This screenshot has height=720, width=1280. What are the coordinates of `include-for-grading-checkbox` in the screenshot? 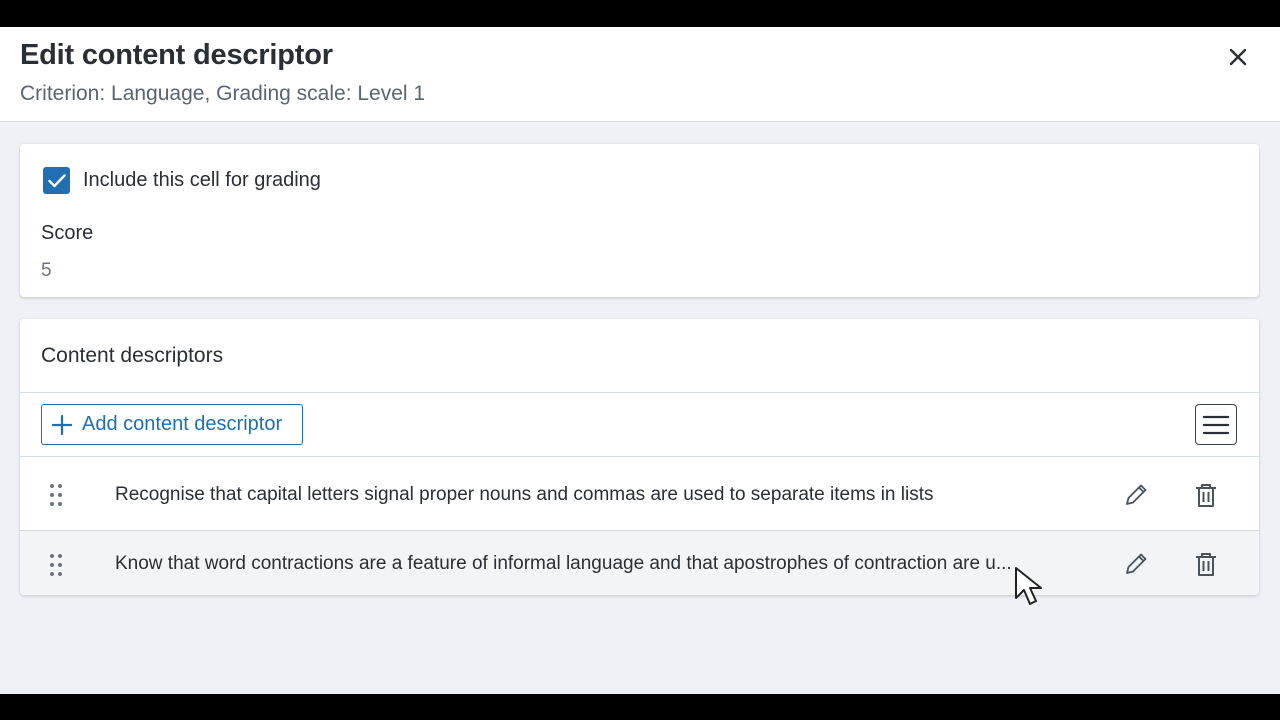 It's located at (56, 180).